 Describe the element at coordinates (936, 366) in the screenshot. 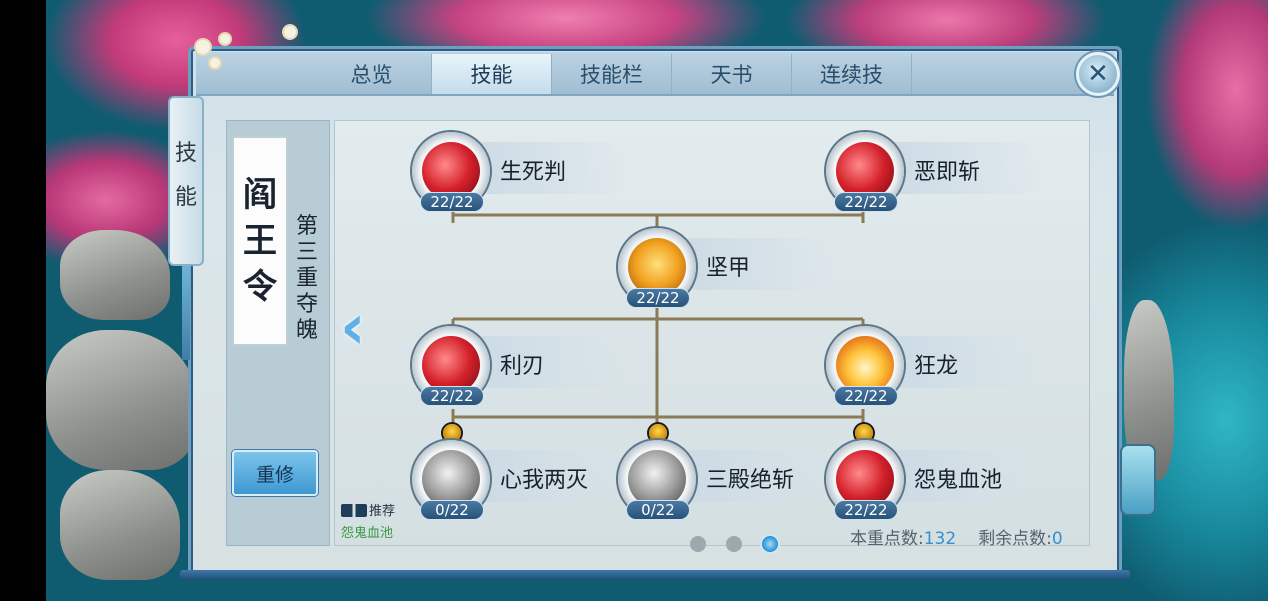

I see `skill-name: 狂龙` at that location.